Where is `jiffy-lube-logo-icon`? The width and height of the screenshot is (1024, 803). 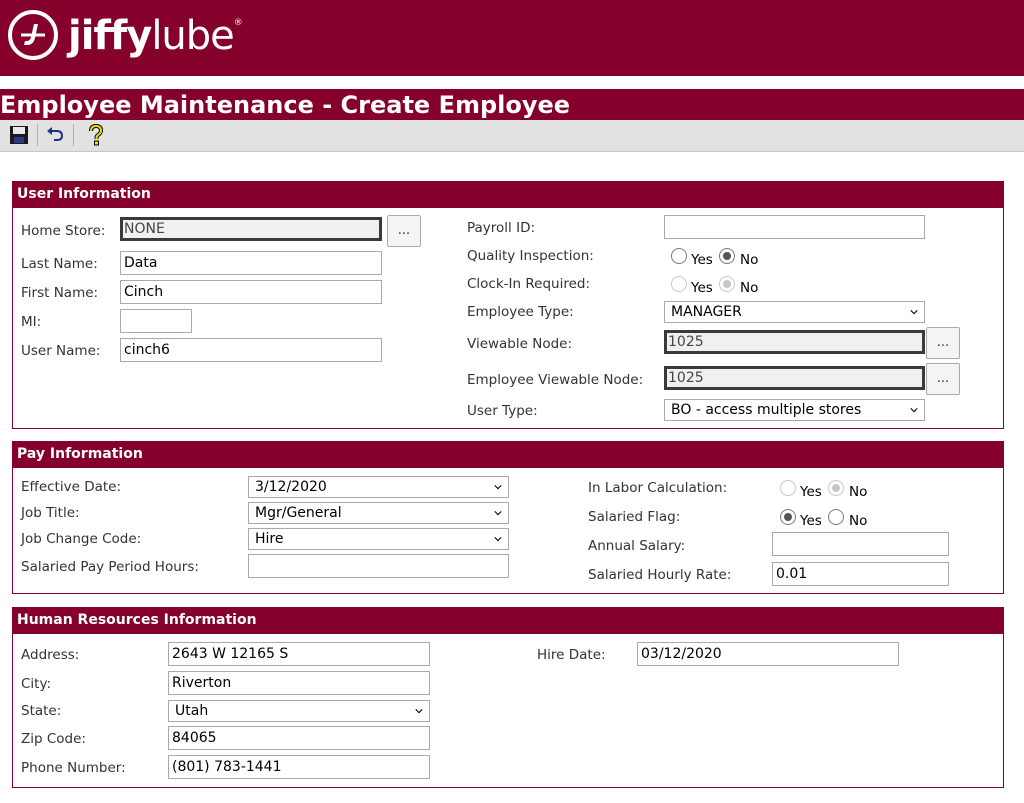
jiffy-lube-logo-icon is located at coordinates (33, 35).